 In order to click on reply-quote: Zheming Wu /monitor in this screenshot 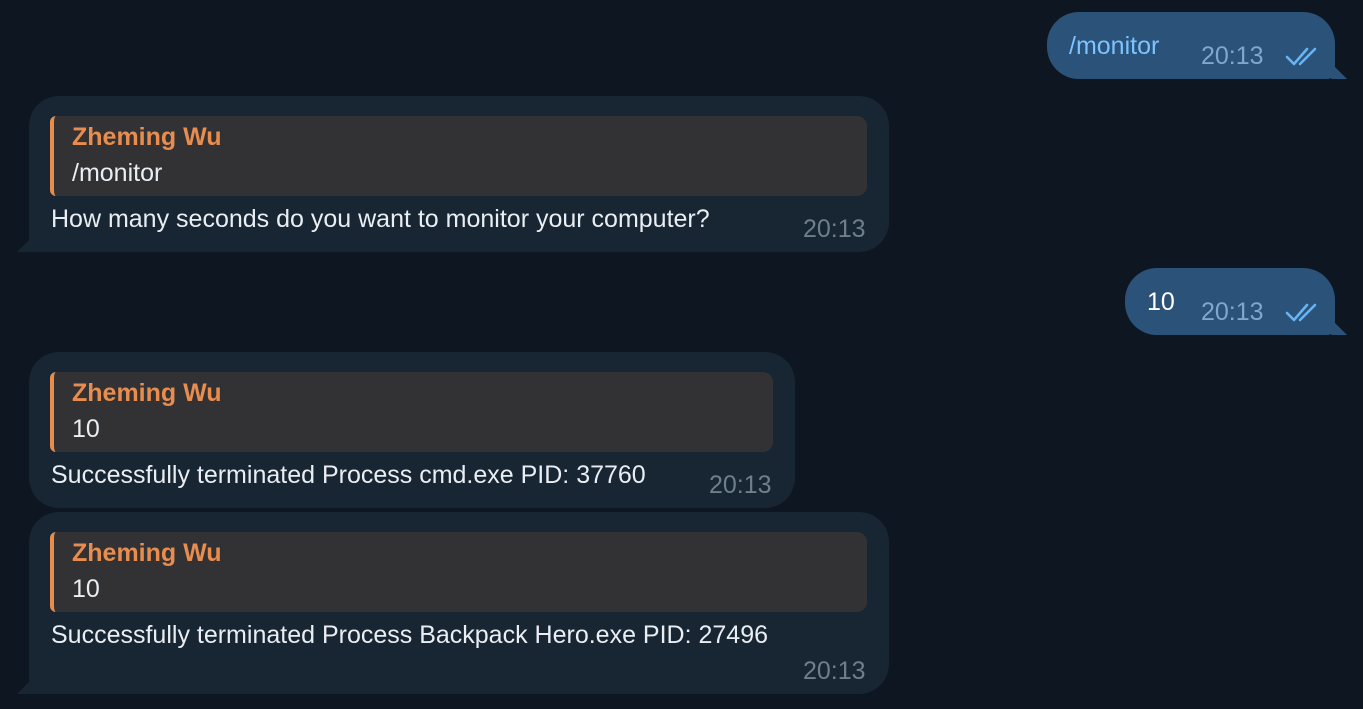, I will do `click(458, 156)`.